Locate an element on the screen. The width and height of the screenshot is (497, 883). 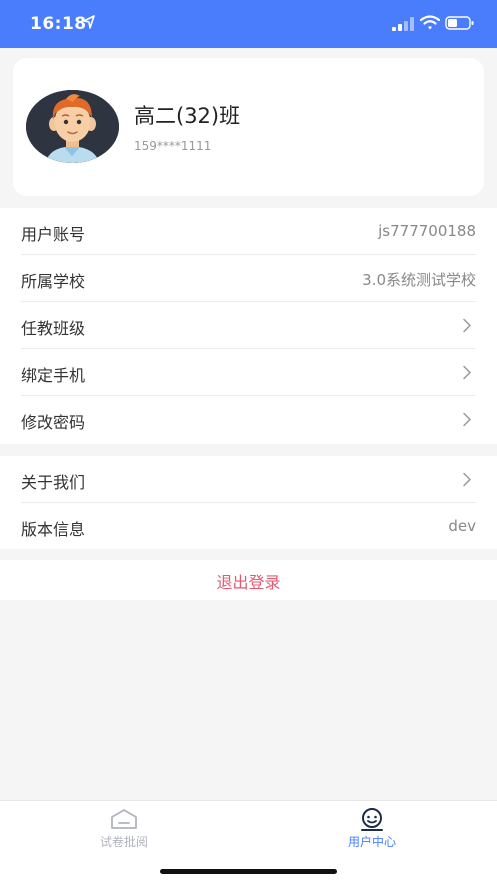
user-icon is located at coordinates (372, 819).